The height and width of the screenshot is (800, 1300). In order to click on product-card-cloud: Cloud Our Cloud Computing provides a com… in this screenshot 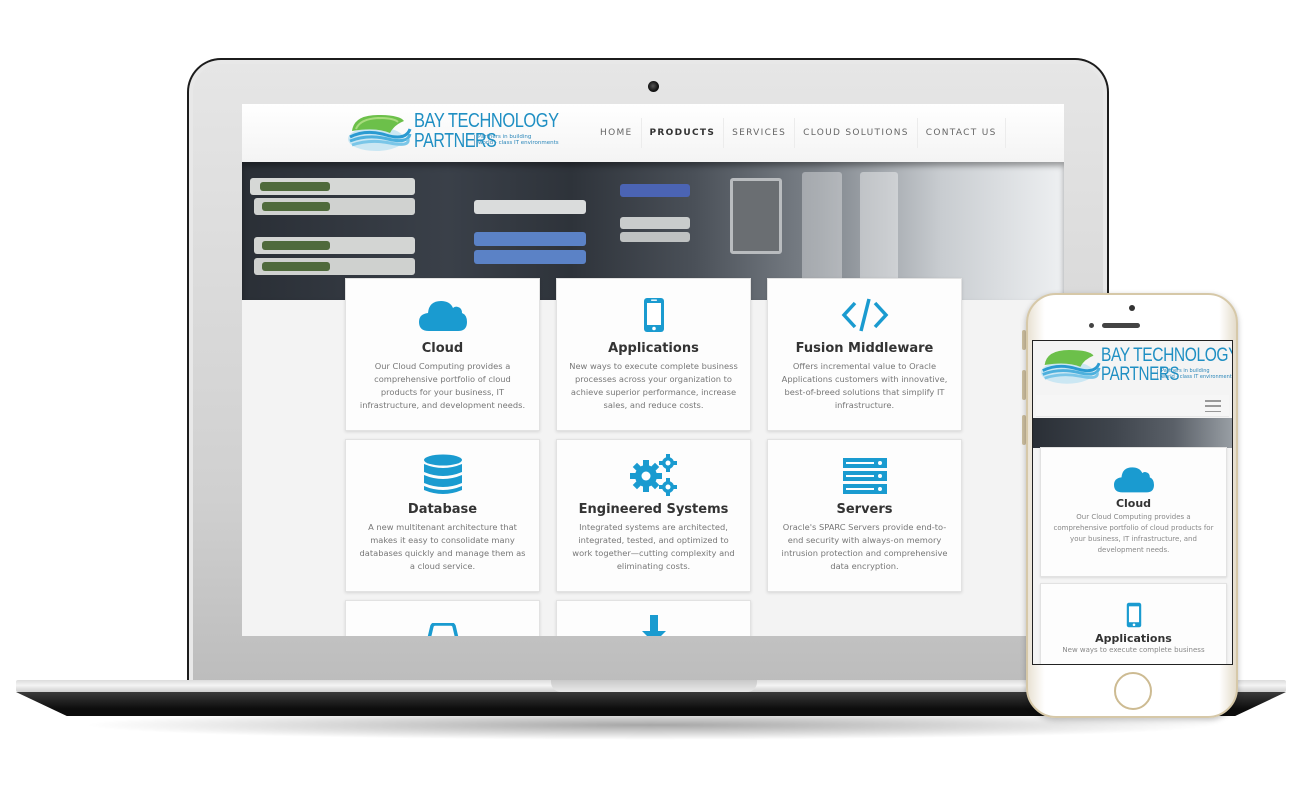, I will do `click(442, 354)`.